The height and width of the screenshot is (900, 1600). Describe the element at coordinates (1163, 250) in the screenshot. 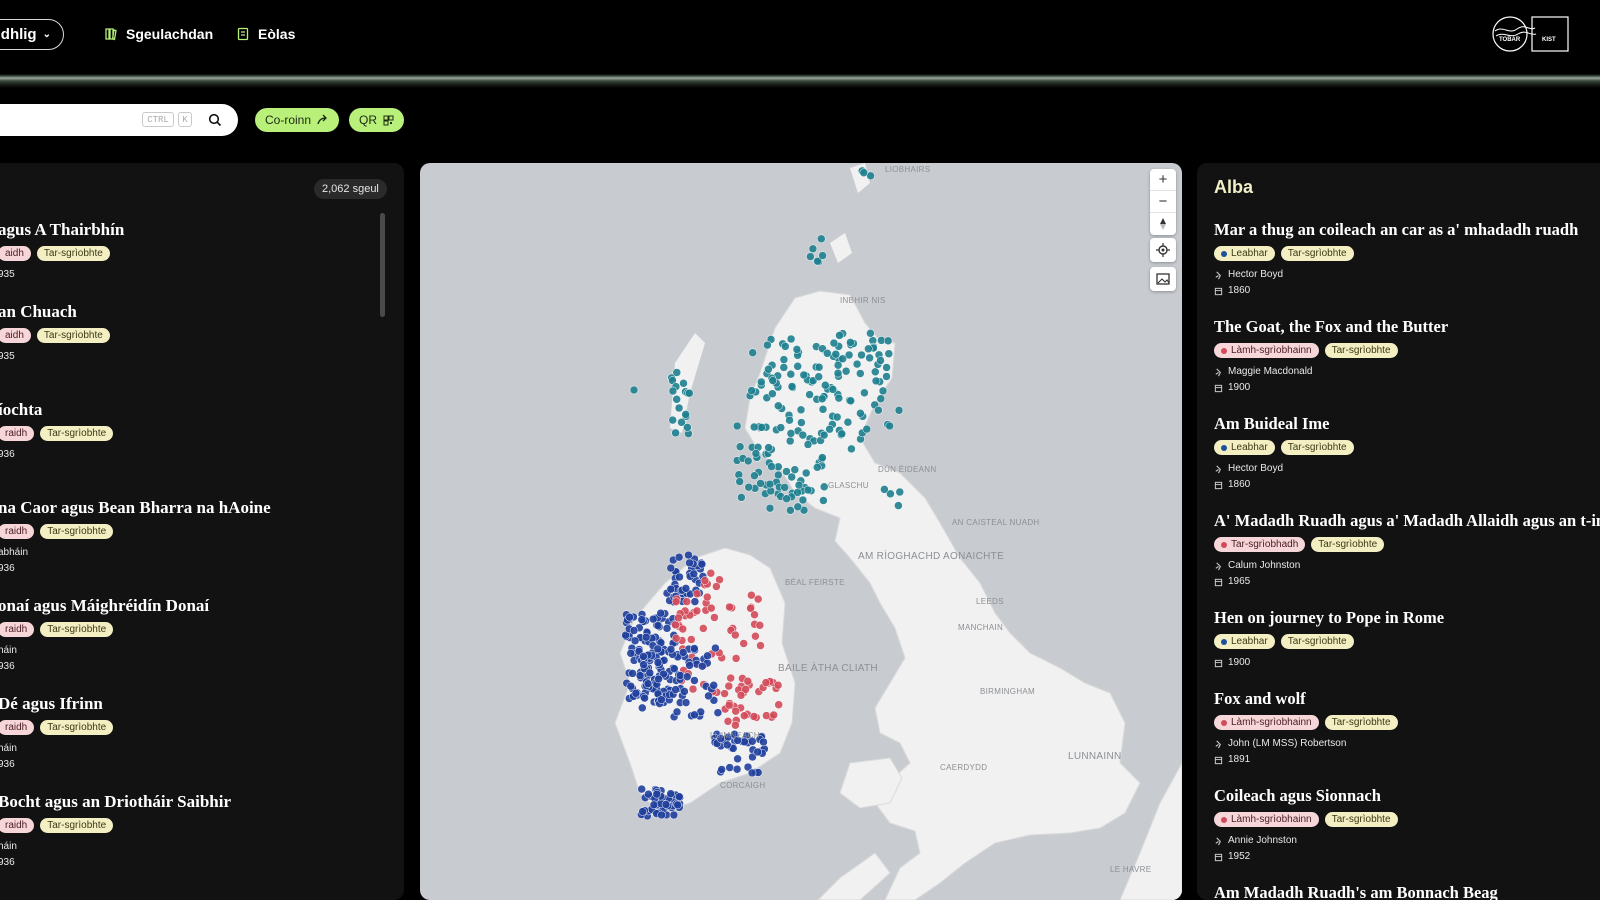

I see `locate-button` at that location.